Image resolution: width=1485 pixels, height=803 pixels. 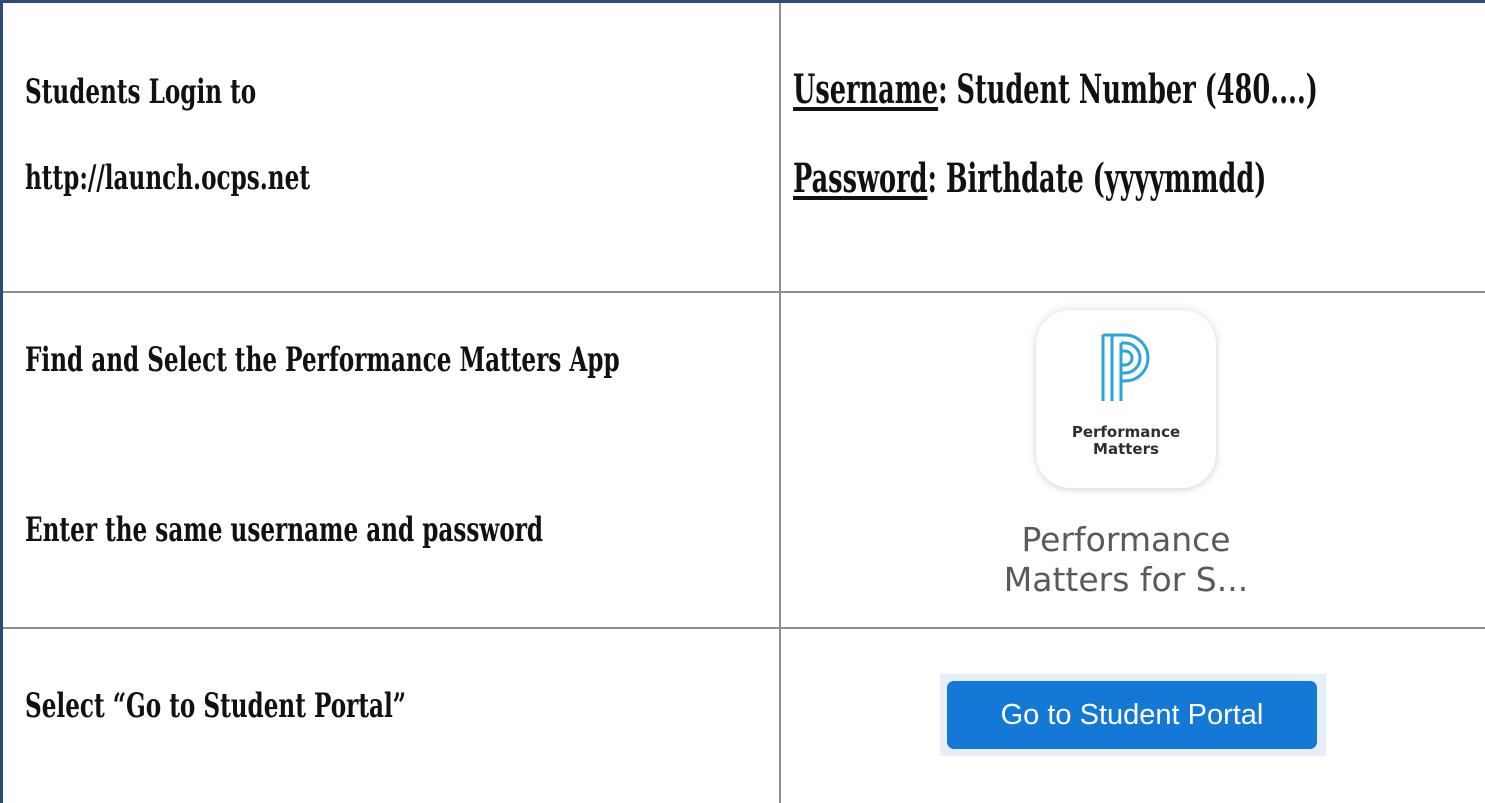 What do you see at coordinates (1125, 367) in the screenshot?
I see `performance-matters-logo-icon` at bounding box center [1125, 367].